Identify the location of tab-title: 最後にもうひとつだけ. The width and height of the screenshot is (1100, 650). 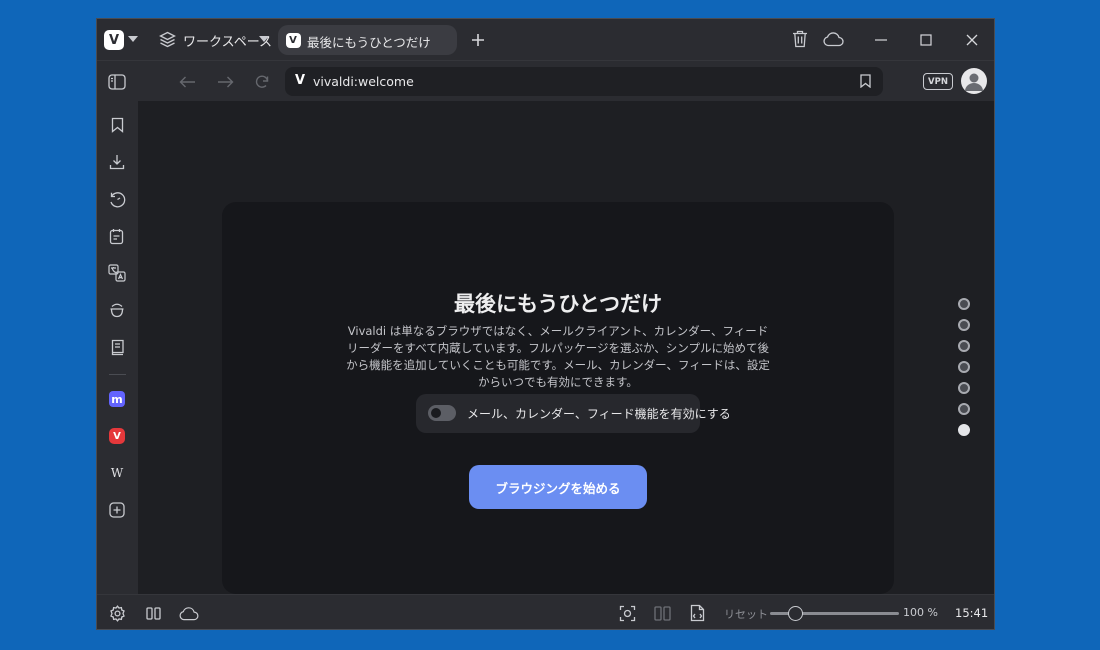
(369, 42).